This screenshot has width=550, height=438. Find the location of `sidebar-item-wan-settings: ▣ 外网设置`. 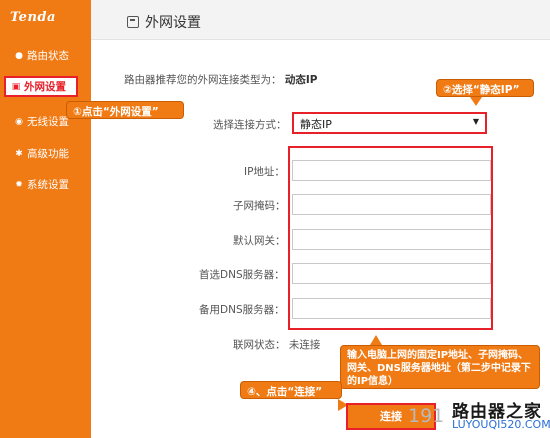

sidebar-item-wan-settings: ▣ 外网设置 is located at coordinates (41, 86).